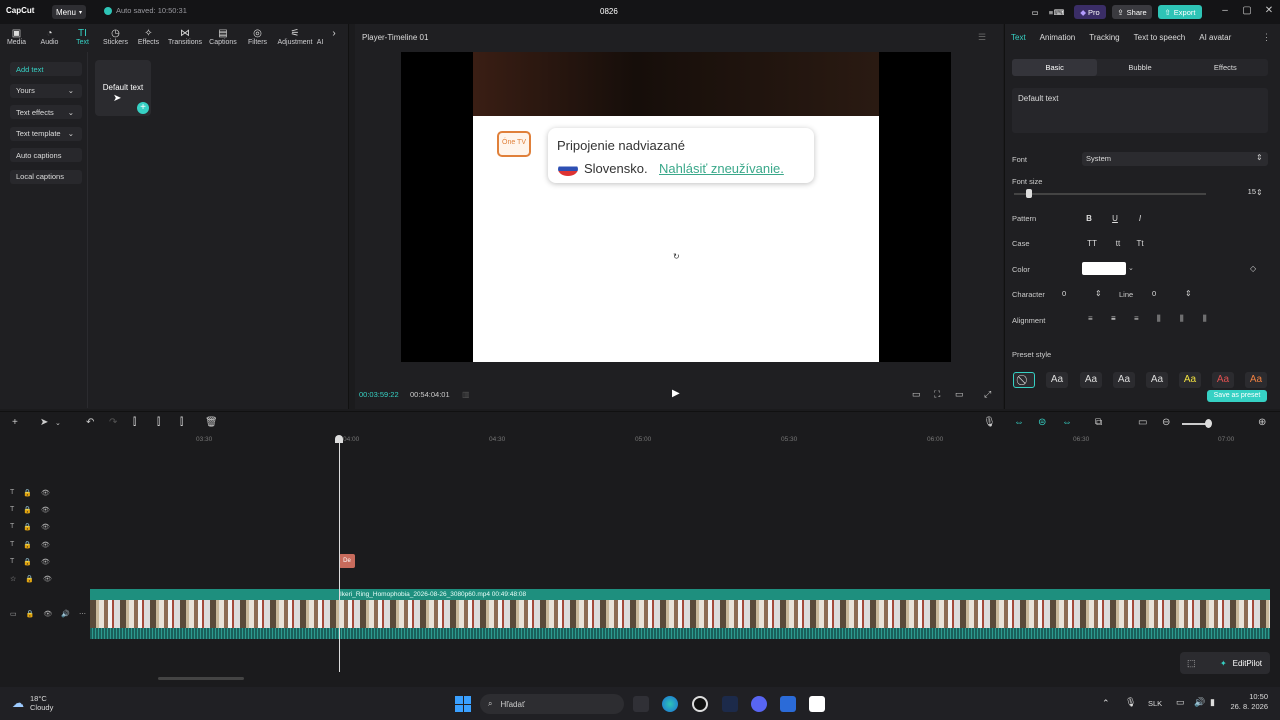  Describe the element at coordinates (320, 38) in the screenshot. I see `tab-ai: AI` at that location.